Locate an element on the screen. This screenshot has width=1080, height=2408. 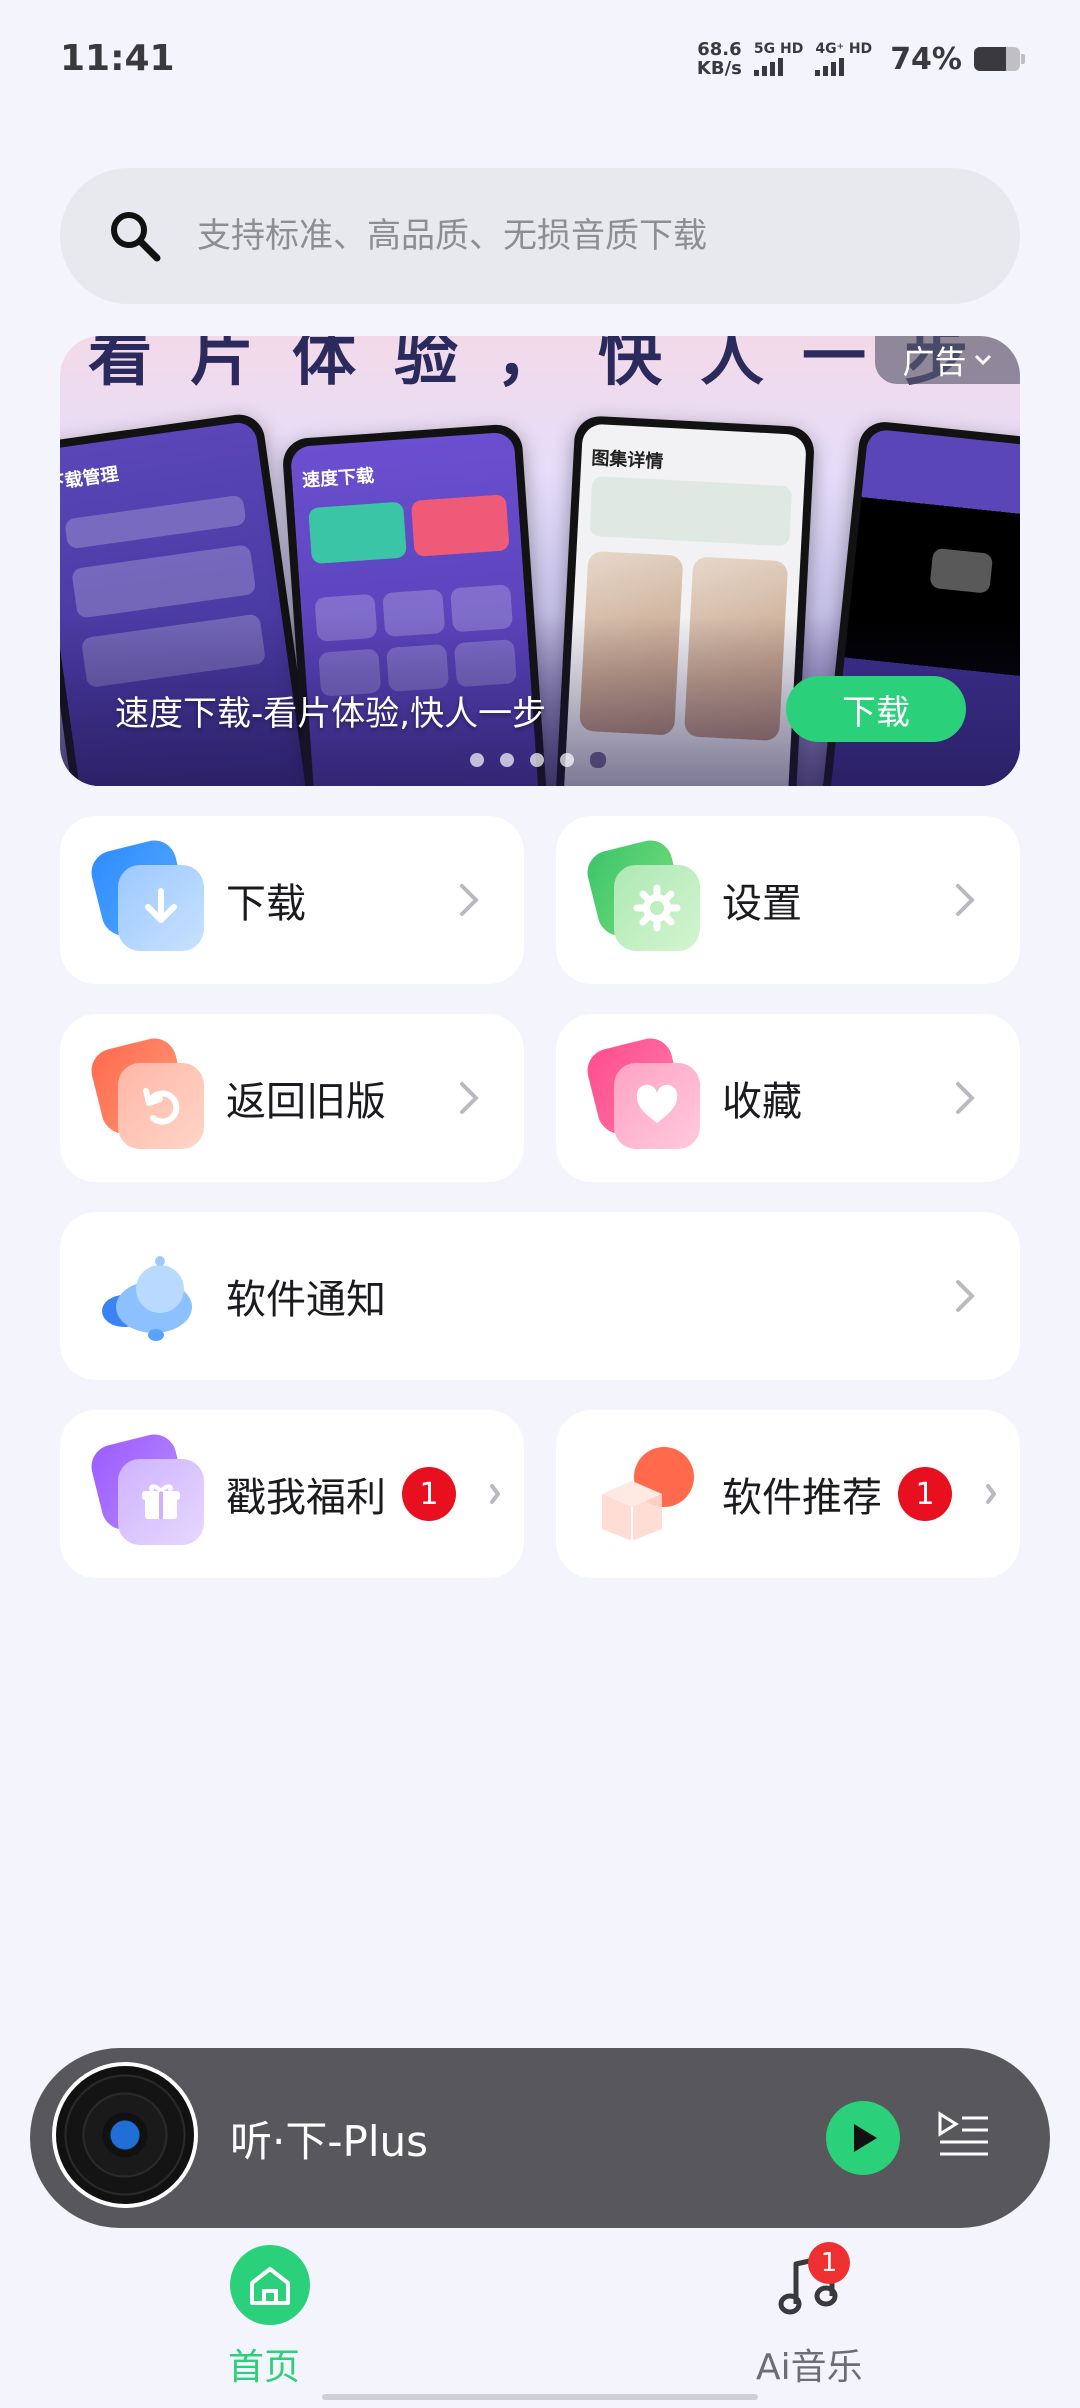
recommend-label: 软件推荐 is located at coordinates (802, 1498).